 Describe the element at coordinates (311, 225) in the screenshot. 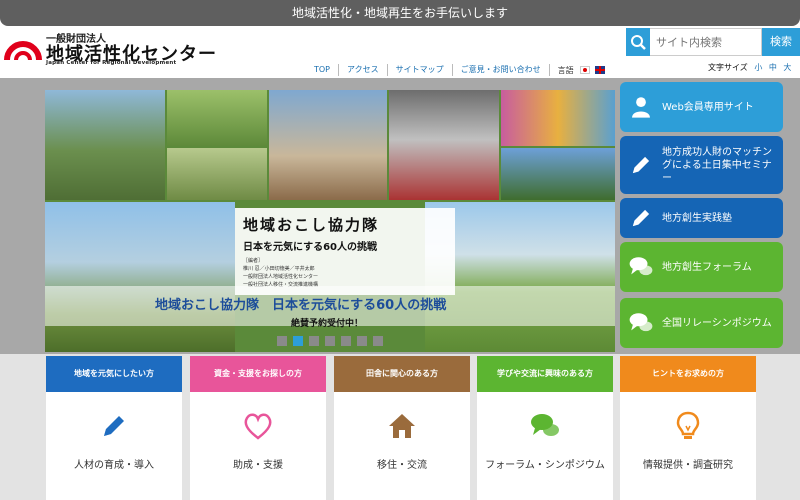

I see `book-title: 地域おこし協力隊` at that location.